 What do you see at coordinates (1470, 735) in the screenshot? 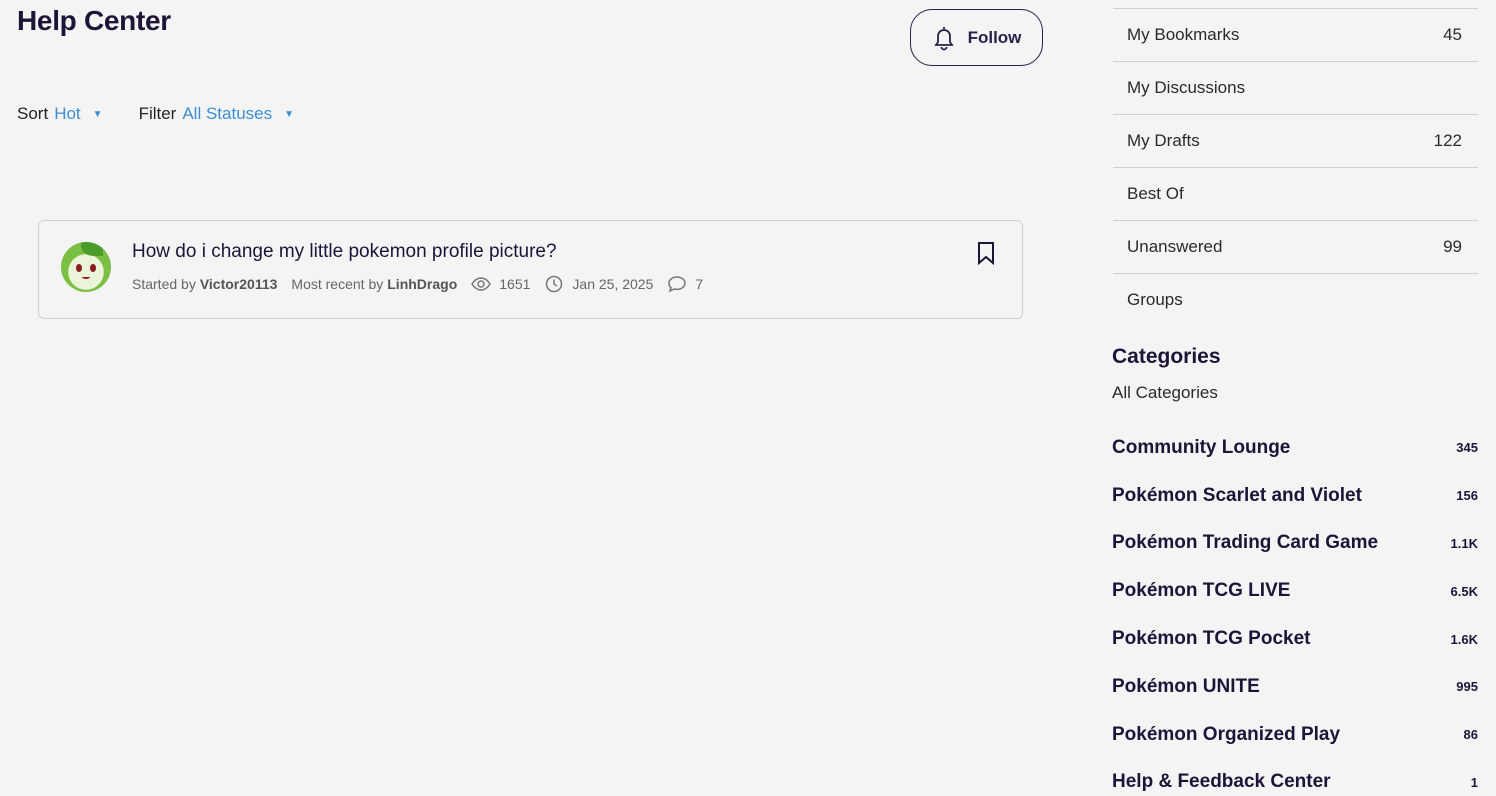
I see `category-count: 86` at bounding box center [1470, 735].